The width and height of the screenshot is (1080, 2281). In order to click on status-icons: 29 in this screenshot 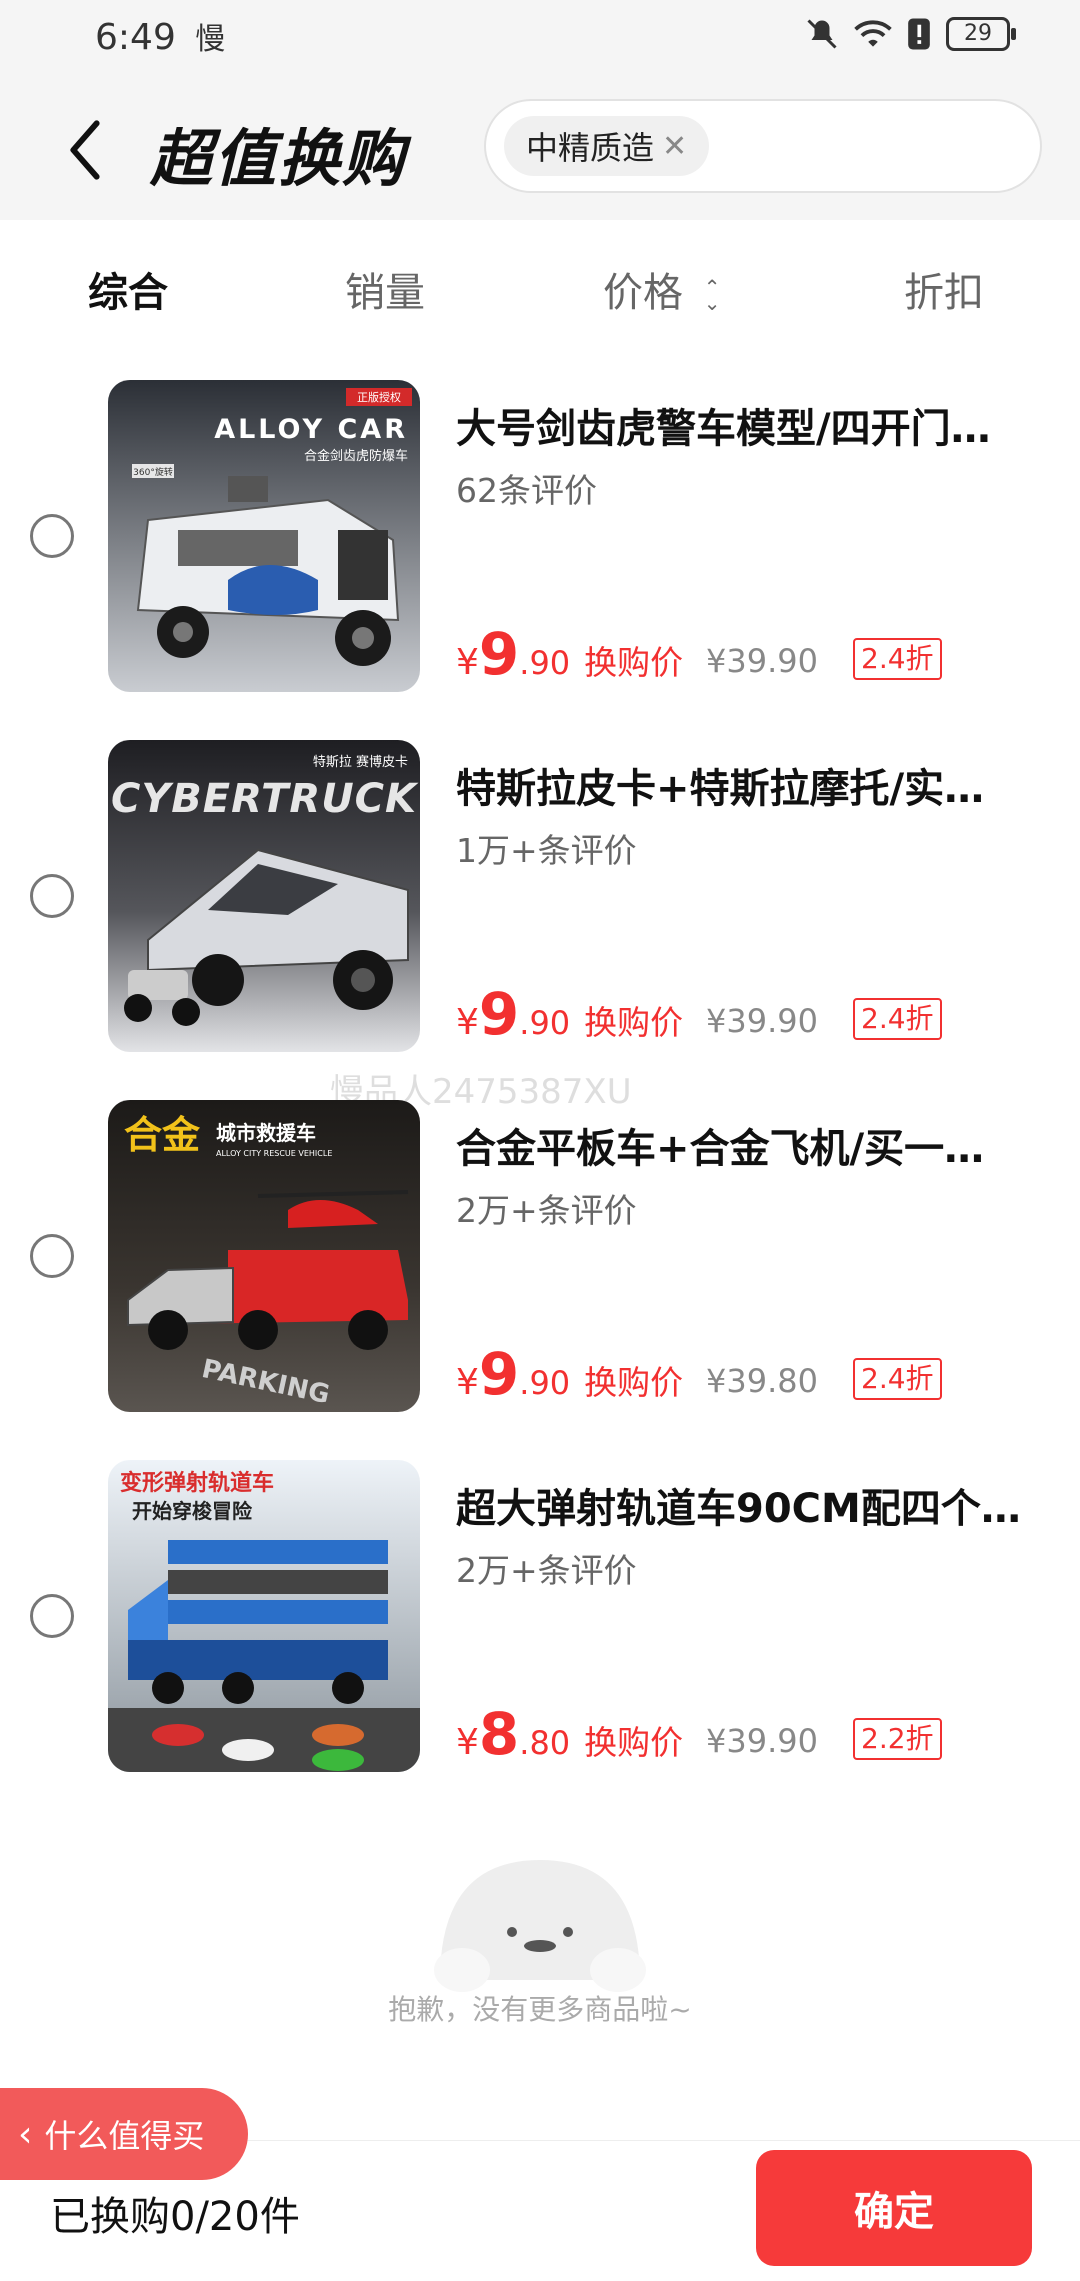, I will do `click(910, 34)`.